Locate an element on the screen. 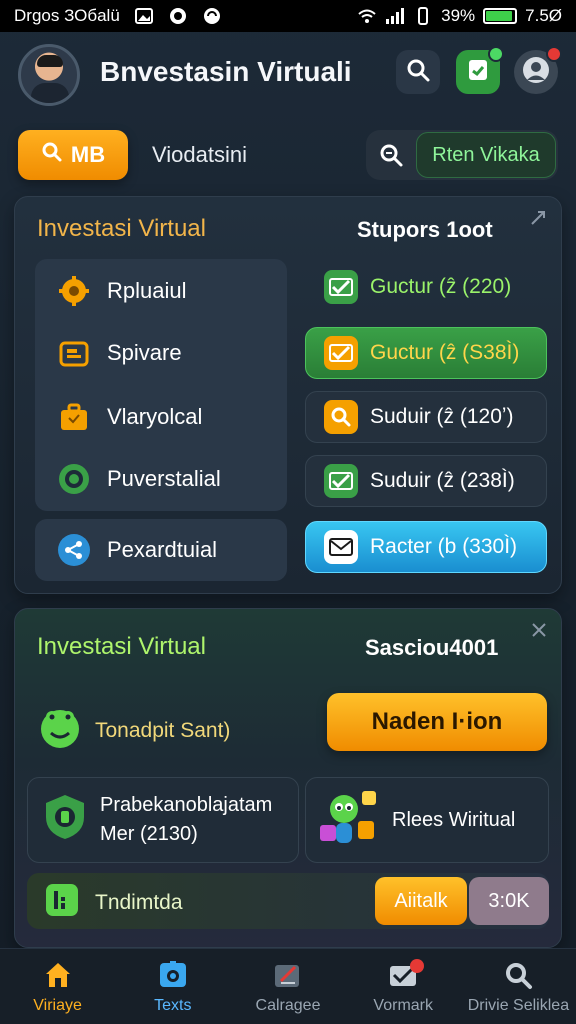  filter-pill-button: MB is located at coordinates (73, 155).